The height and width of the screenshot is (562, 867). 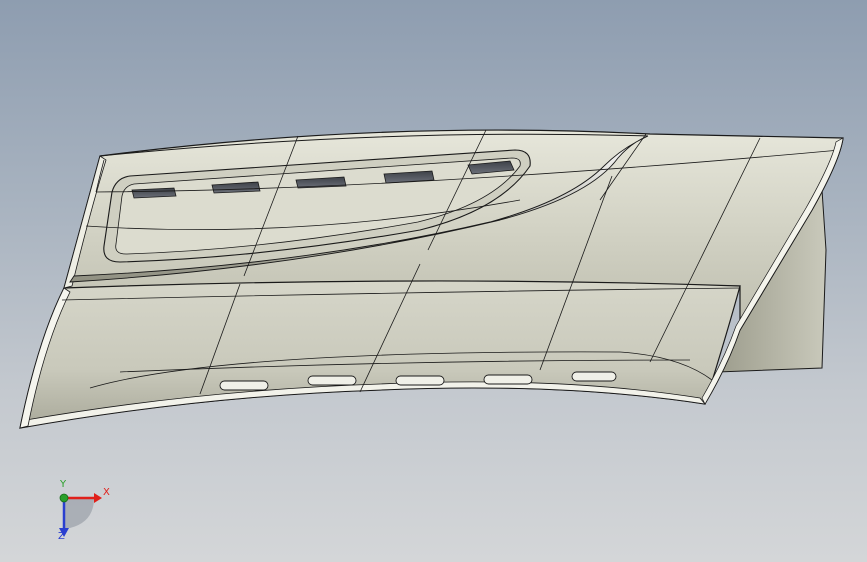 I want to click on z-axis-label: Z, so click(x=61, y=536).